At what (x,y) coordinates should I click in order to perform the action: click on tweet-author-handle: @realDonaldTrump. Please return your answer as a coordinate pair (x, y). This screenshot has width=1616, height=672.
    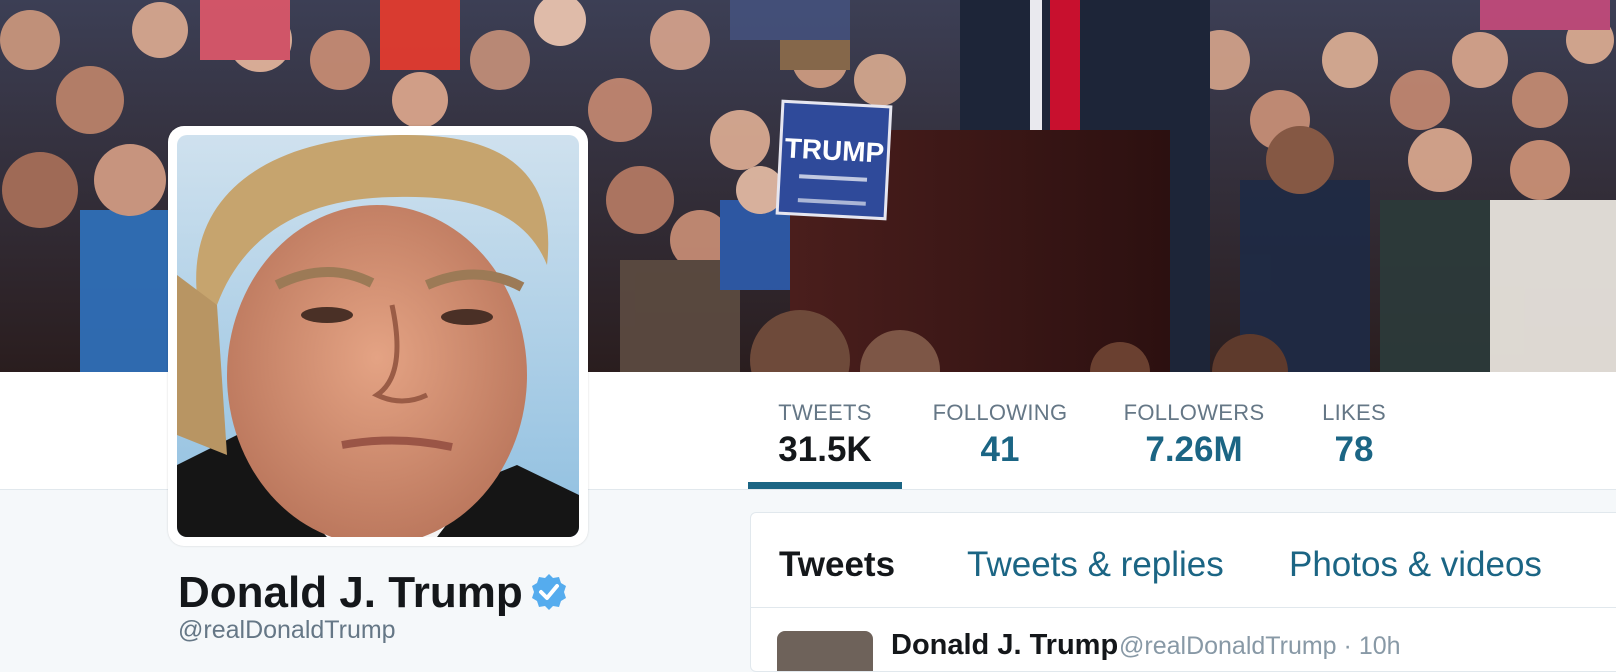
    Looking at the image, I should click on (1228, 646).